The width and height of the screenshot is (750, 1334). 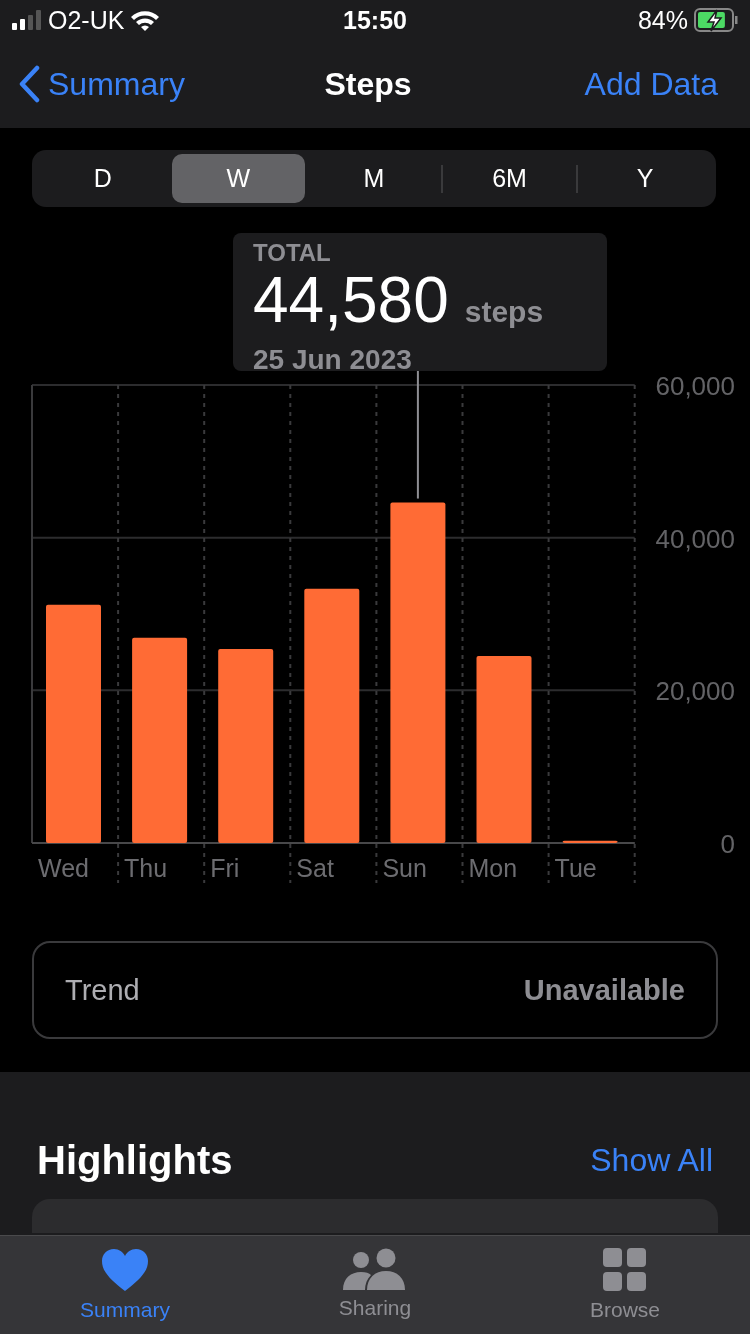 What do you see at coordinates (374, 178) in the screenshot?
I see `range-tab: M` at bounding box center [374, 178].